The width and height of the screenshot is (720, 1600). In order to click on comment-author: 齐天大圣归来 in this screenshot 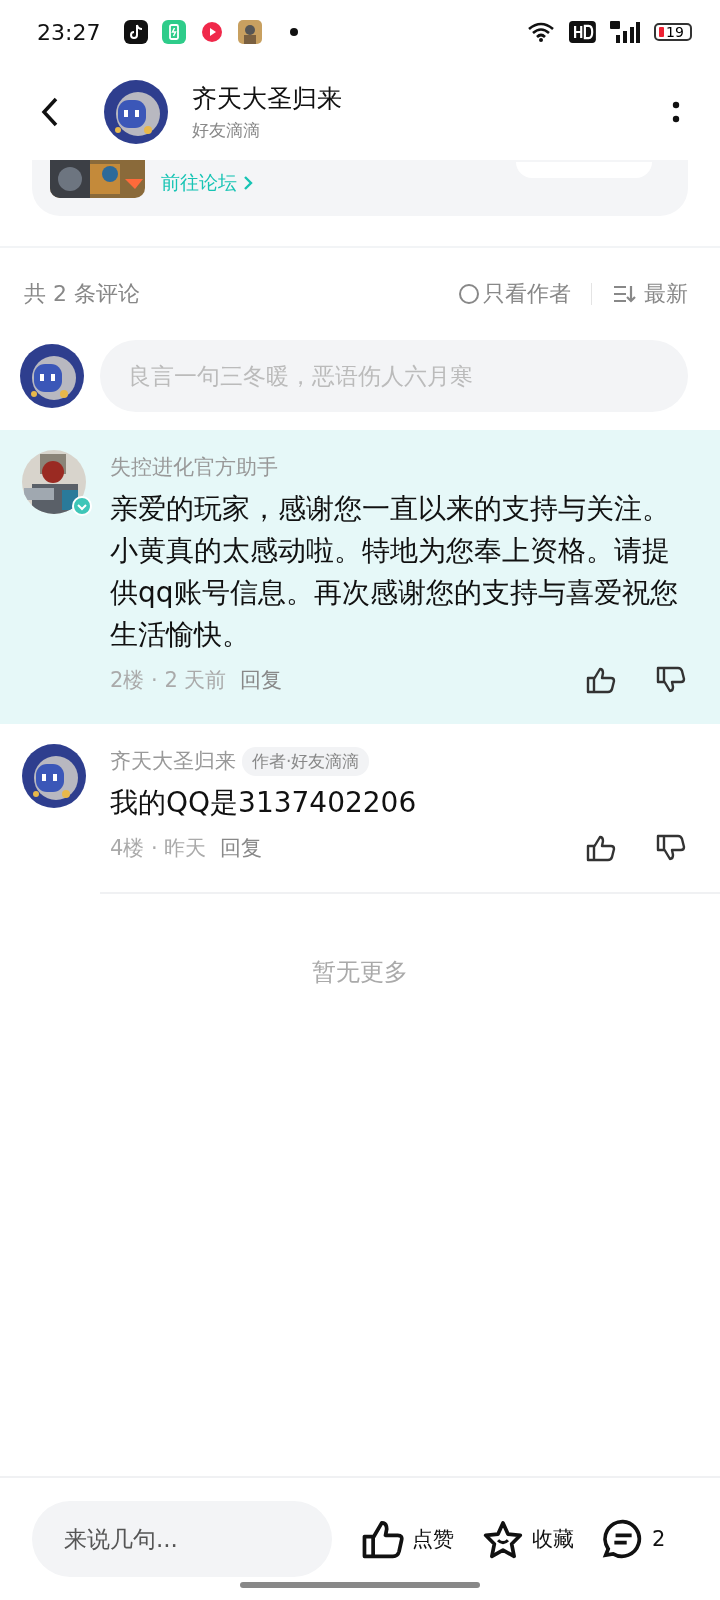, I will do `click(173, 761)`.